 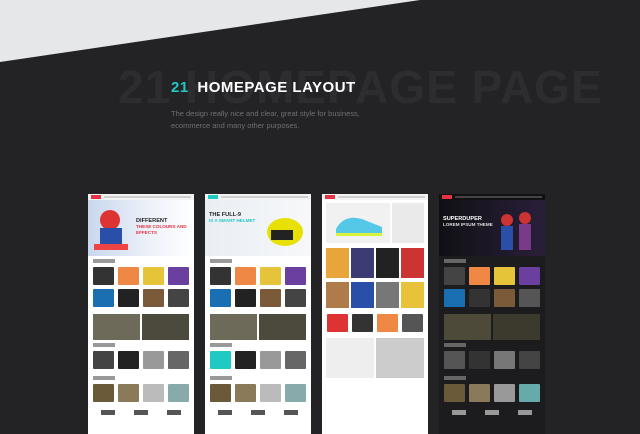 I want to click on team-image, so click(x=516, y=231).